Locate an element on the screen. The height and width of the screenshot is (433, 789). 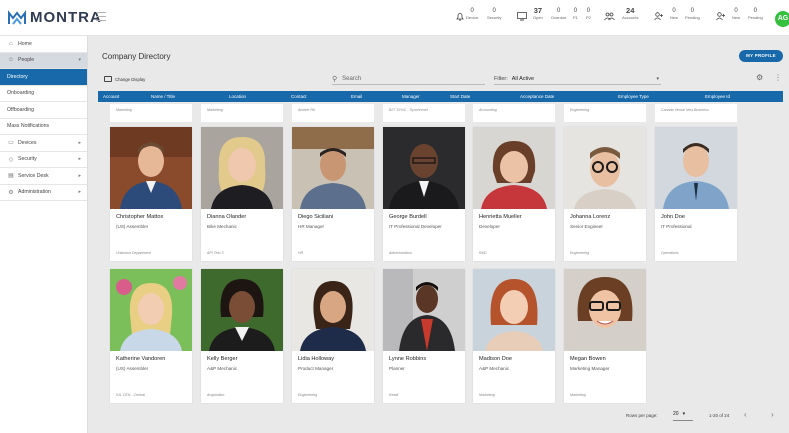
sidebar-item-service-desk: ▤ Service Desk ▸ is located at coordinates (43, 176).